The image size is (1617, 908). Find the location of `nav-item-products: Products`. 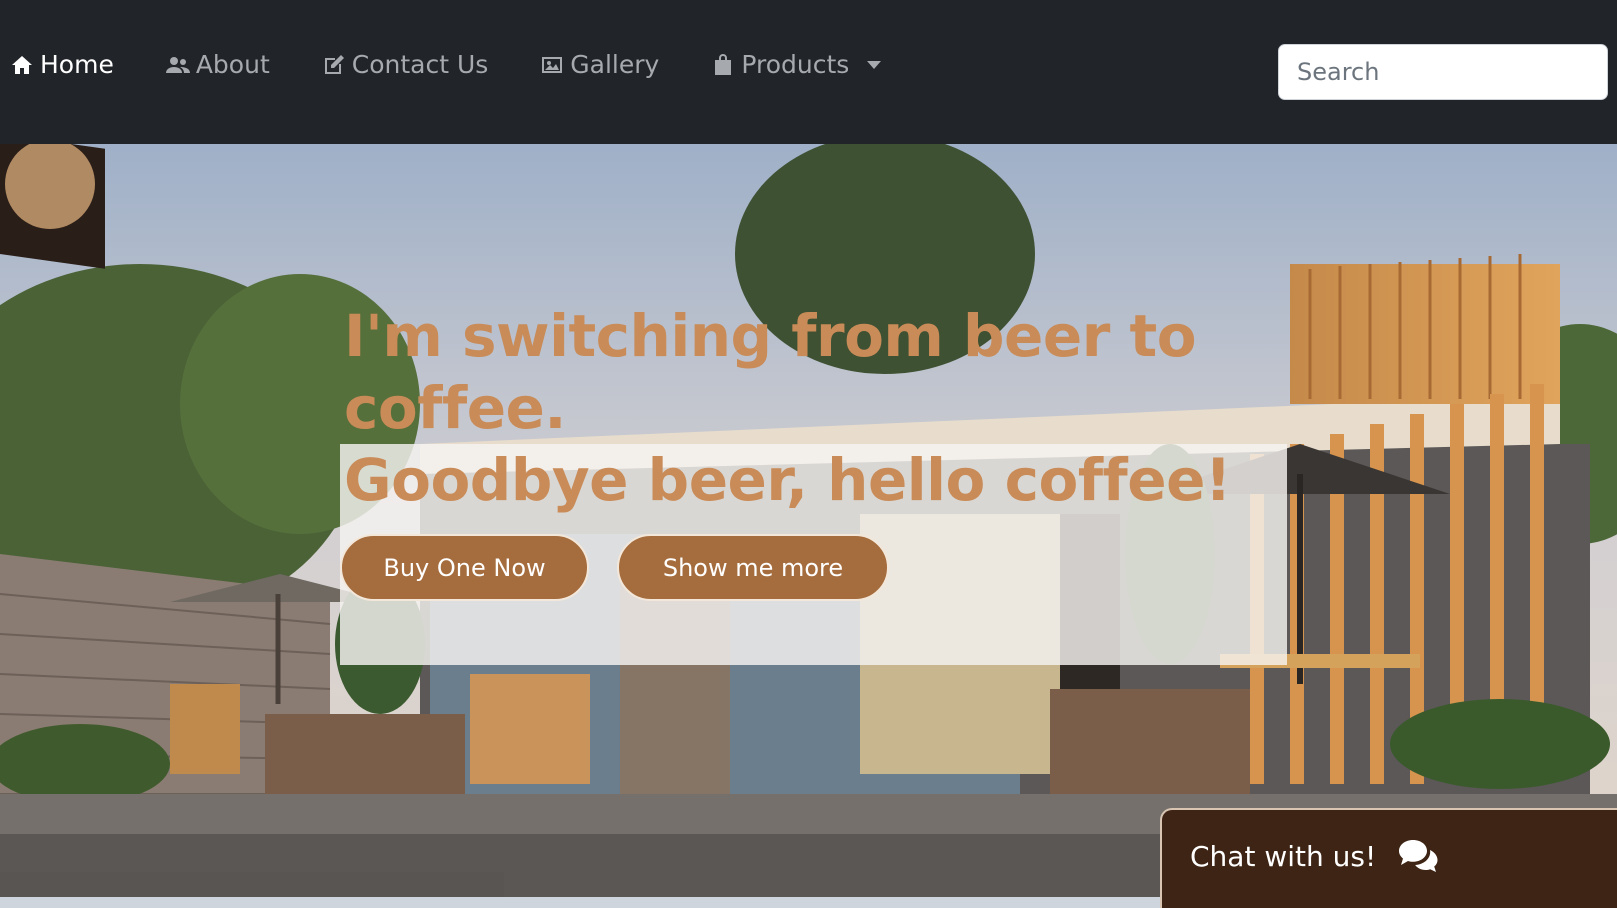

nav-item-products: Products is located at coordinates (796, 64).